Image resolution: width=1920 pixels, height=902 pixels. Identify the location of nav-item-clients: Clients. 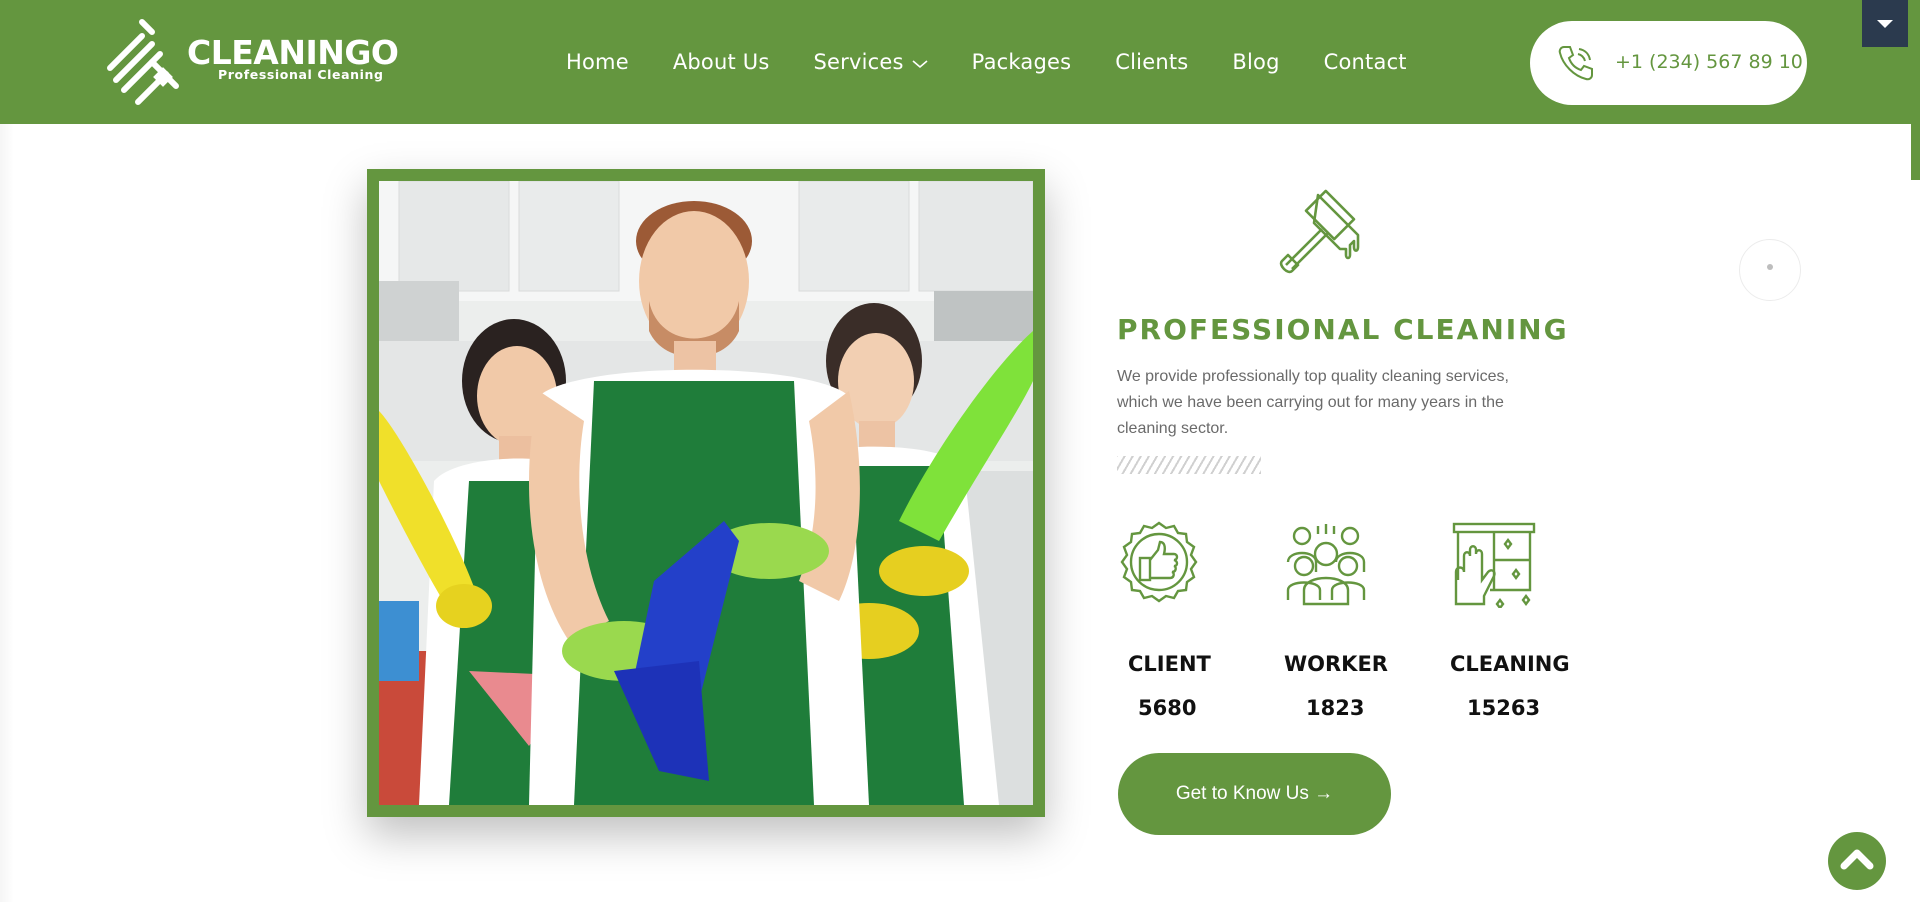
(1151, 62).